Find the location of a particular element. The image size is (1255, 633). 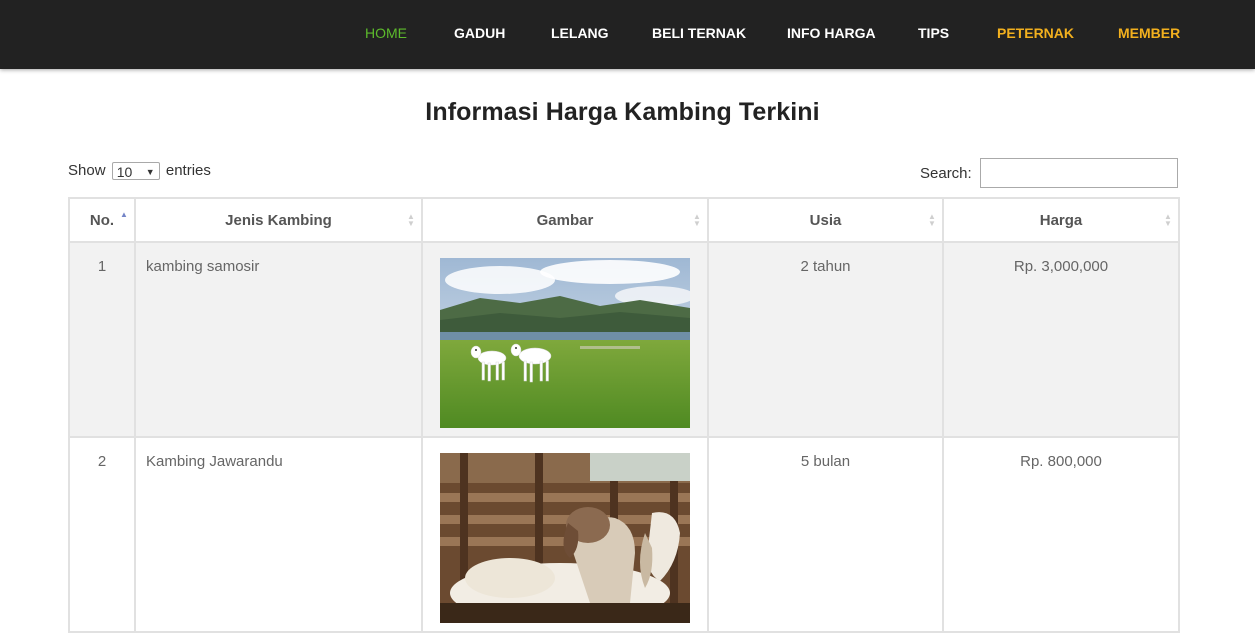

nav-peternak: PETERNAK is located at coordinates (1035, 33).